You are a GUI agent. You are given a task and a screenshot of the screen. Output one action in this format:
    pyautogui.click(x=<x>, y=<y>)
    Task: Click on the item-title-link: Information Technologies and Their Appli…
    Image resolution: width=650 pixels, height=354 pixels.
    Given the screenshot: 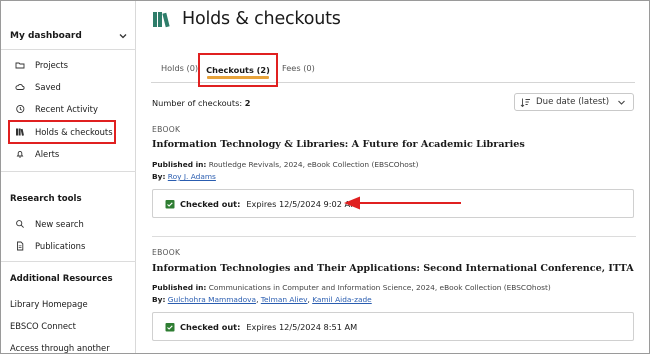 What is the action you would take?
    pyautogui.click(x=394, y=268)
    